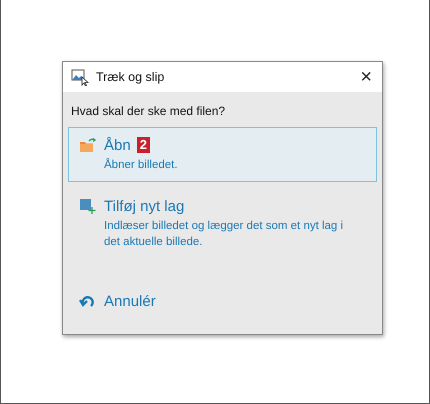  What do you see at coordinates (80, 77) in the screenshot?
I see `picture-cursor-icon` at bounding box center [80, 77].